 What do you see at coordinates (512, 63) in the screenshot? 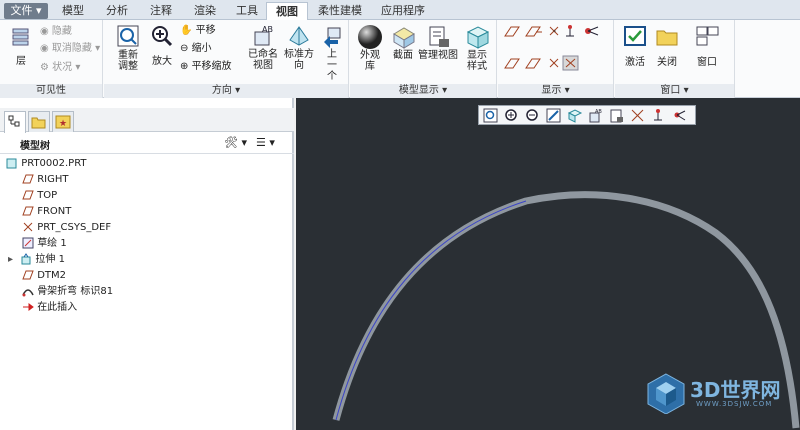
I see `plane-tag-icon` at bounding box center [512, 63].